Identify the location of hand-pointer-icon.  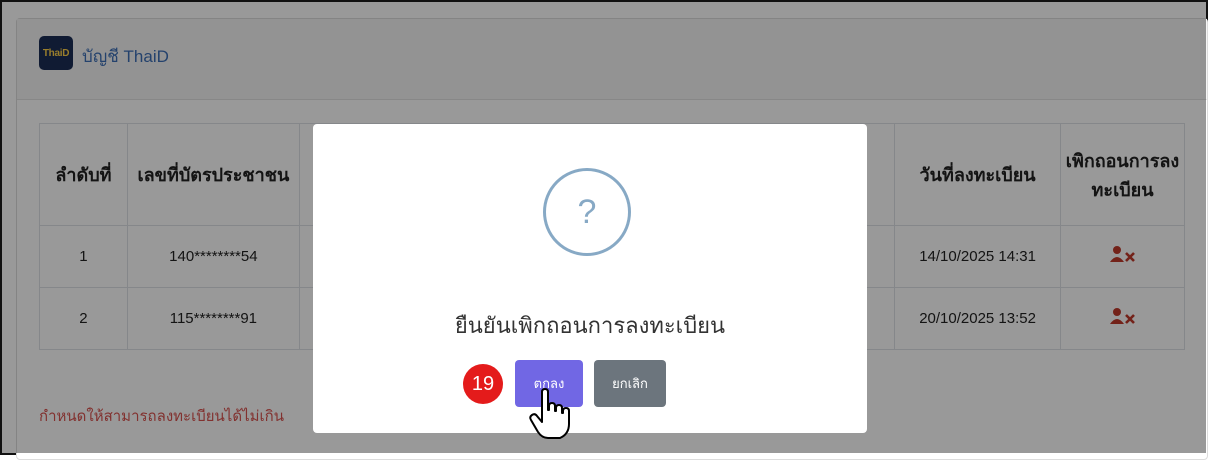
(549, 413).